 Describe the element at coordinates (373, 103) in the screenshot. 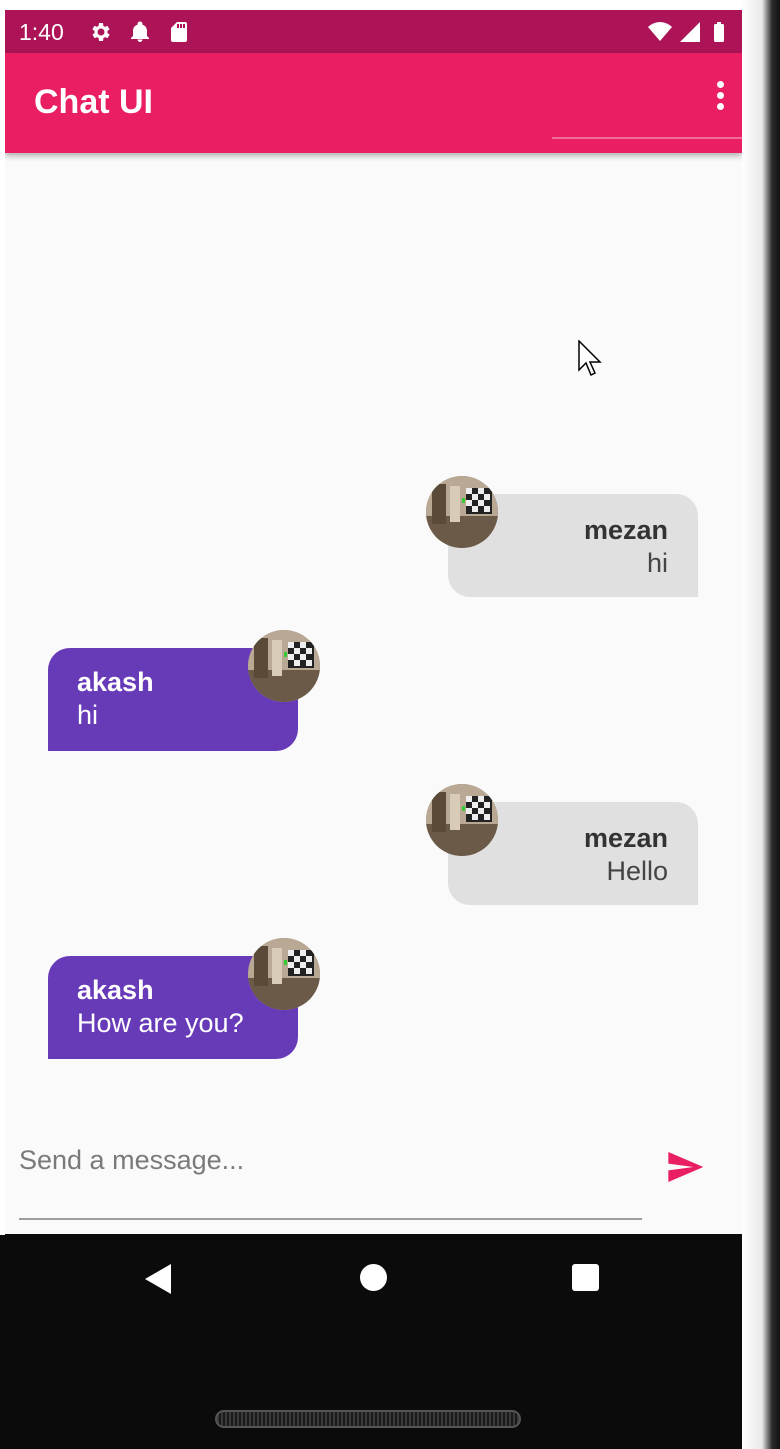

I see `app-bar: Chat UI` at that location.